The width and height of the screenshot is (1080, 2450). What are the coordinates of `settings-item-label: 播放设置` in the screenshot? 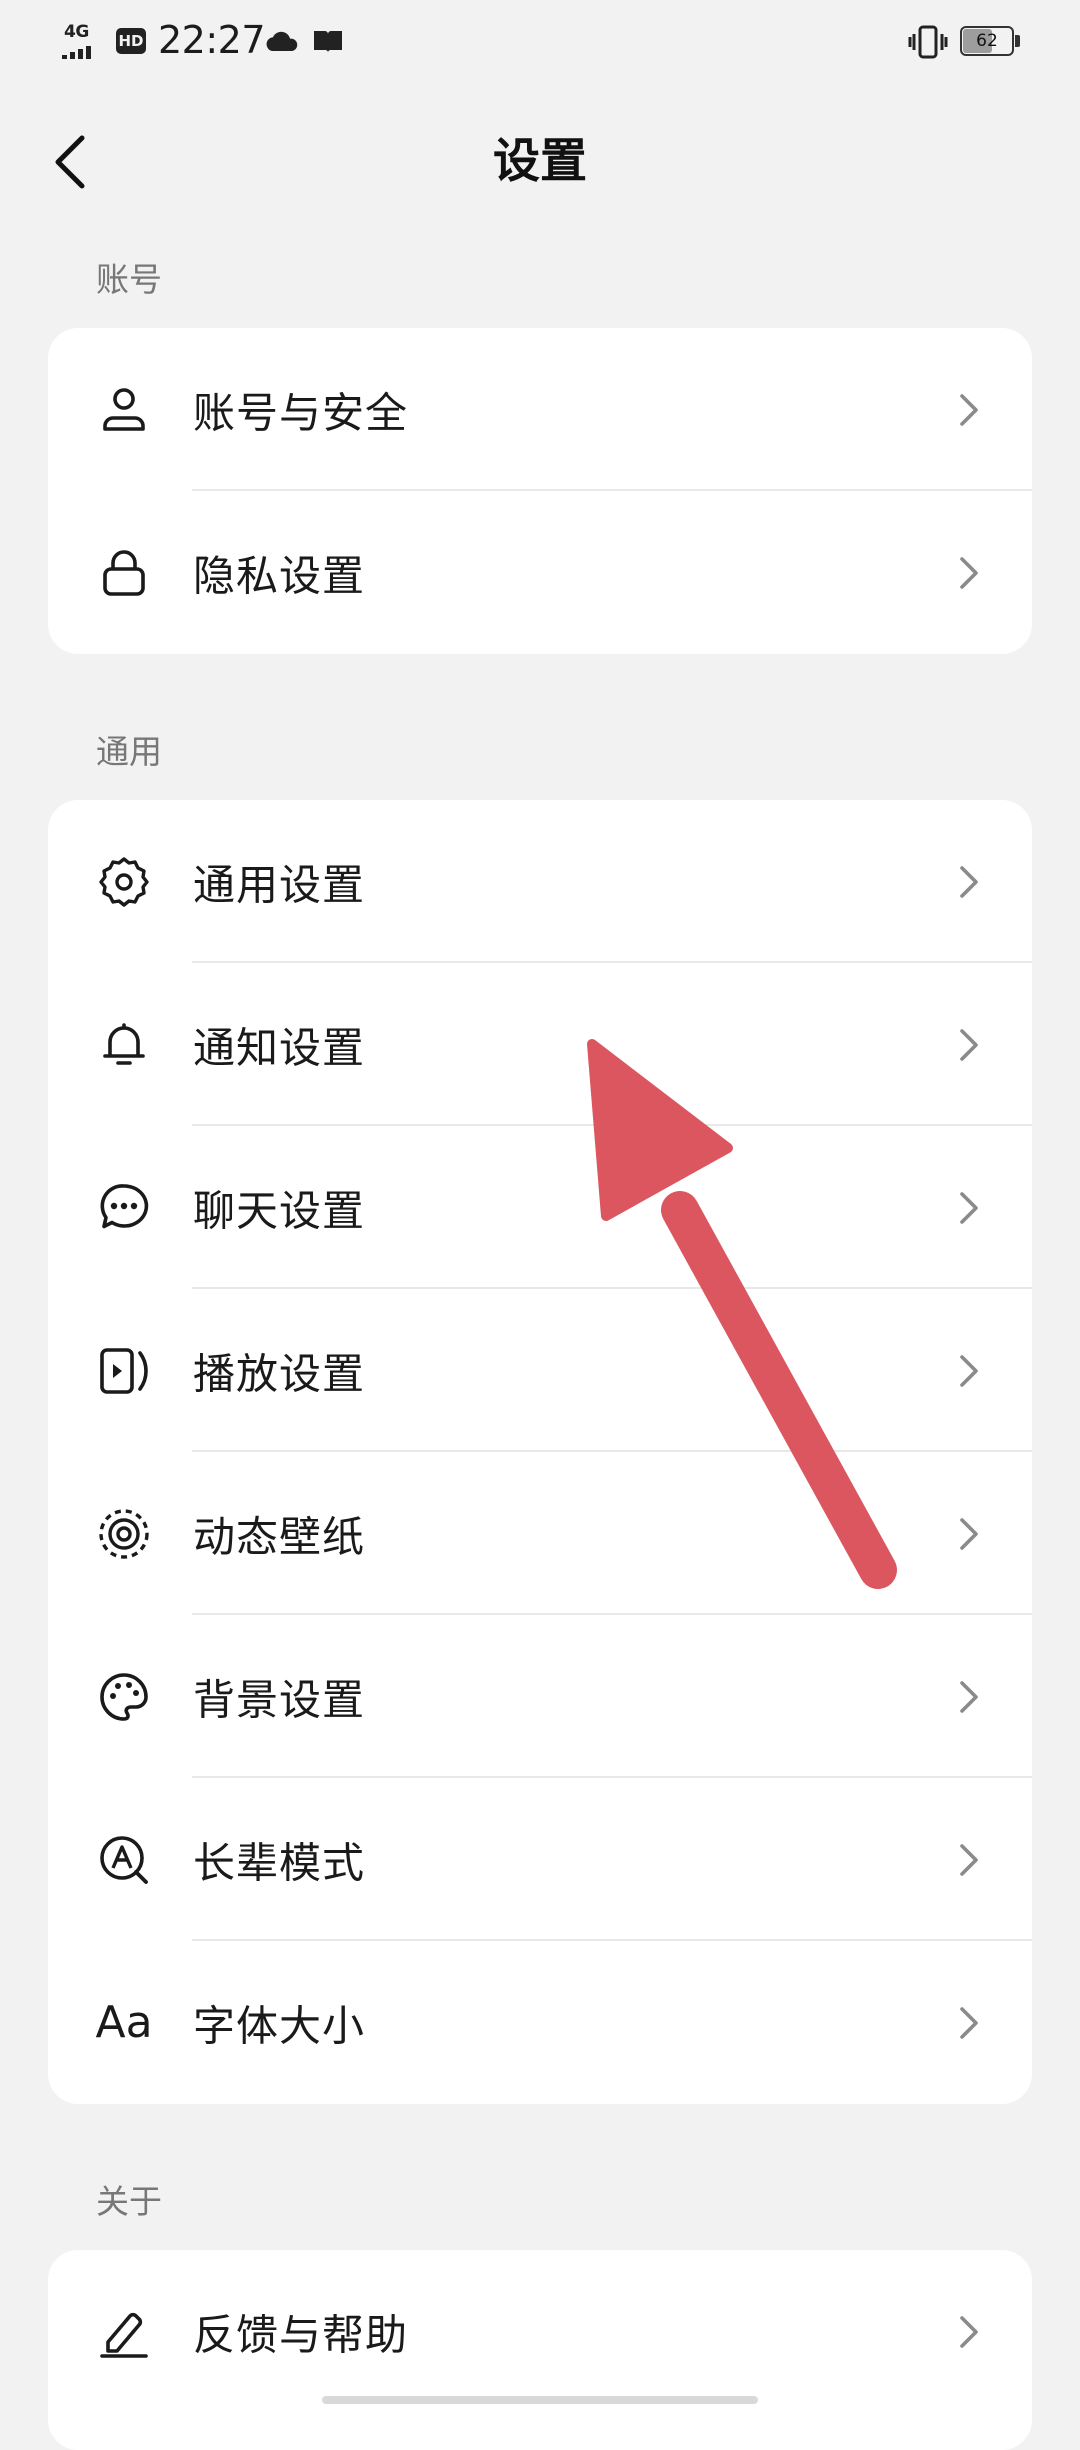 It's located at (279, 1373).